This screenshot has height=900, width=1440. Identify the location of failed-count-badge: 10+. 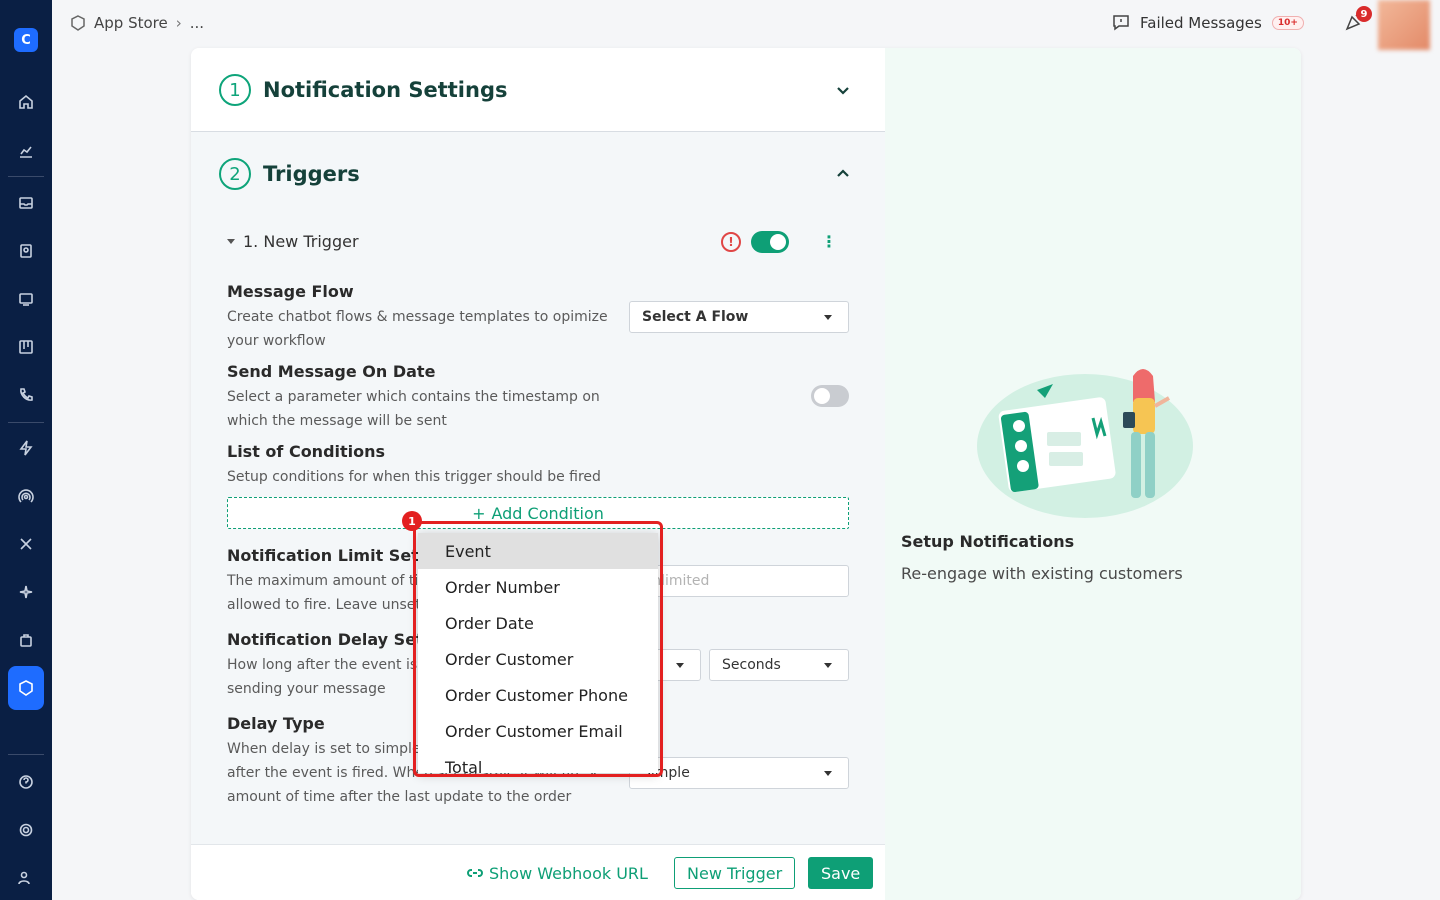
(1287, 23).